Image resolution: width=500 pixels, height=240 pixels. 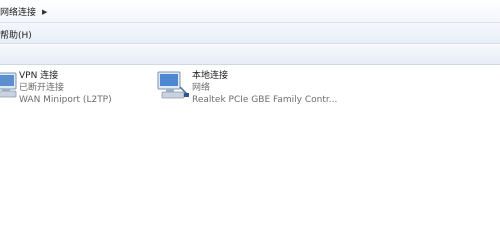 What do you see at coordinates (65, 100) in the screenshot?
I see `connection-device: WAN Miniport (L2TP)` at bounding box center [65, 100].